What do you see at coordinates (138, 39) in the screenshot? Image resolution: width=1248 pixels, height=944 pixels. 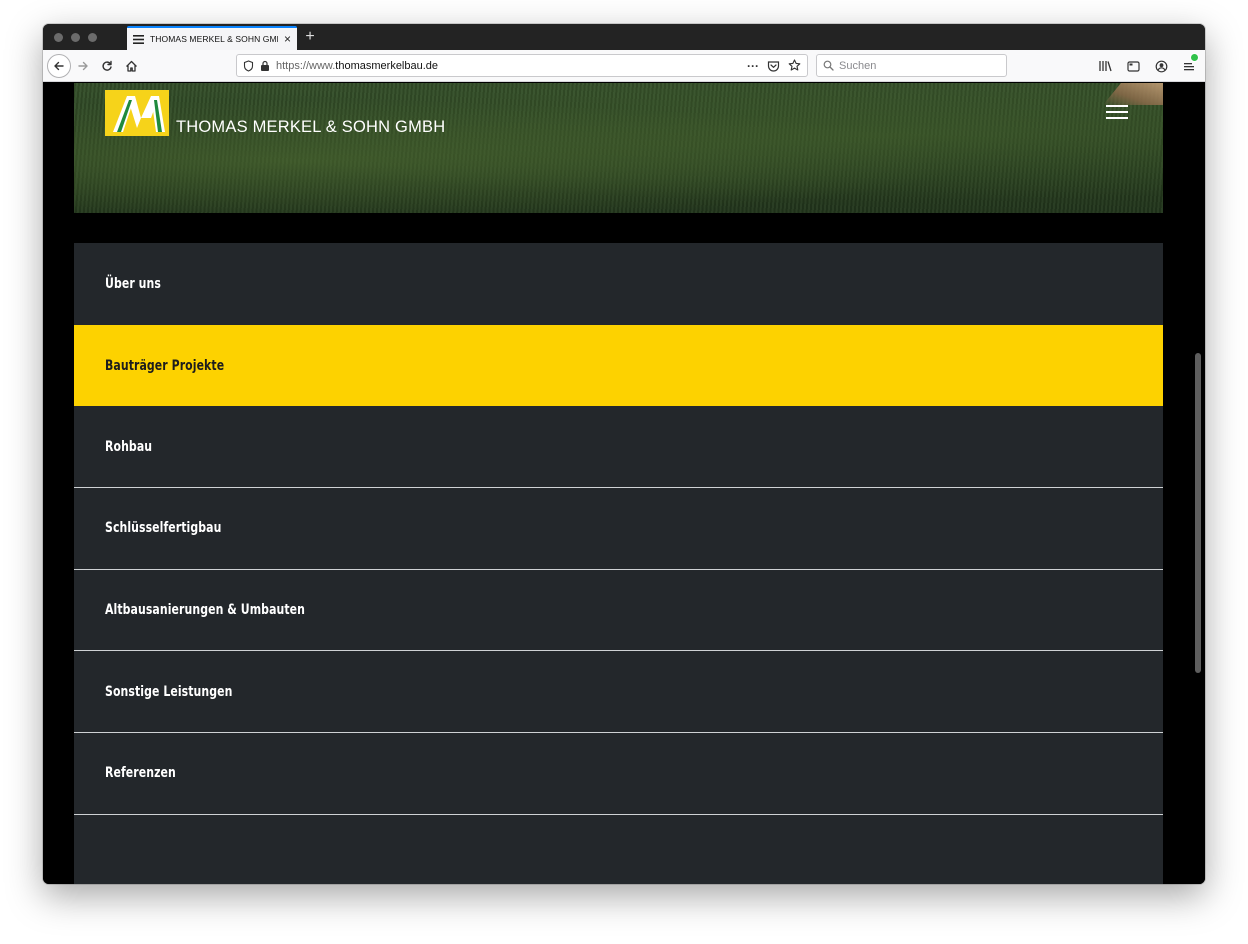 I see `hamburger-favicon-icon` at bounding box center [138, 39].